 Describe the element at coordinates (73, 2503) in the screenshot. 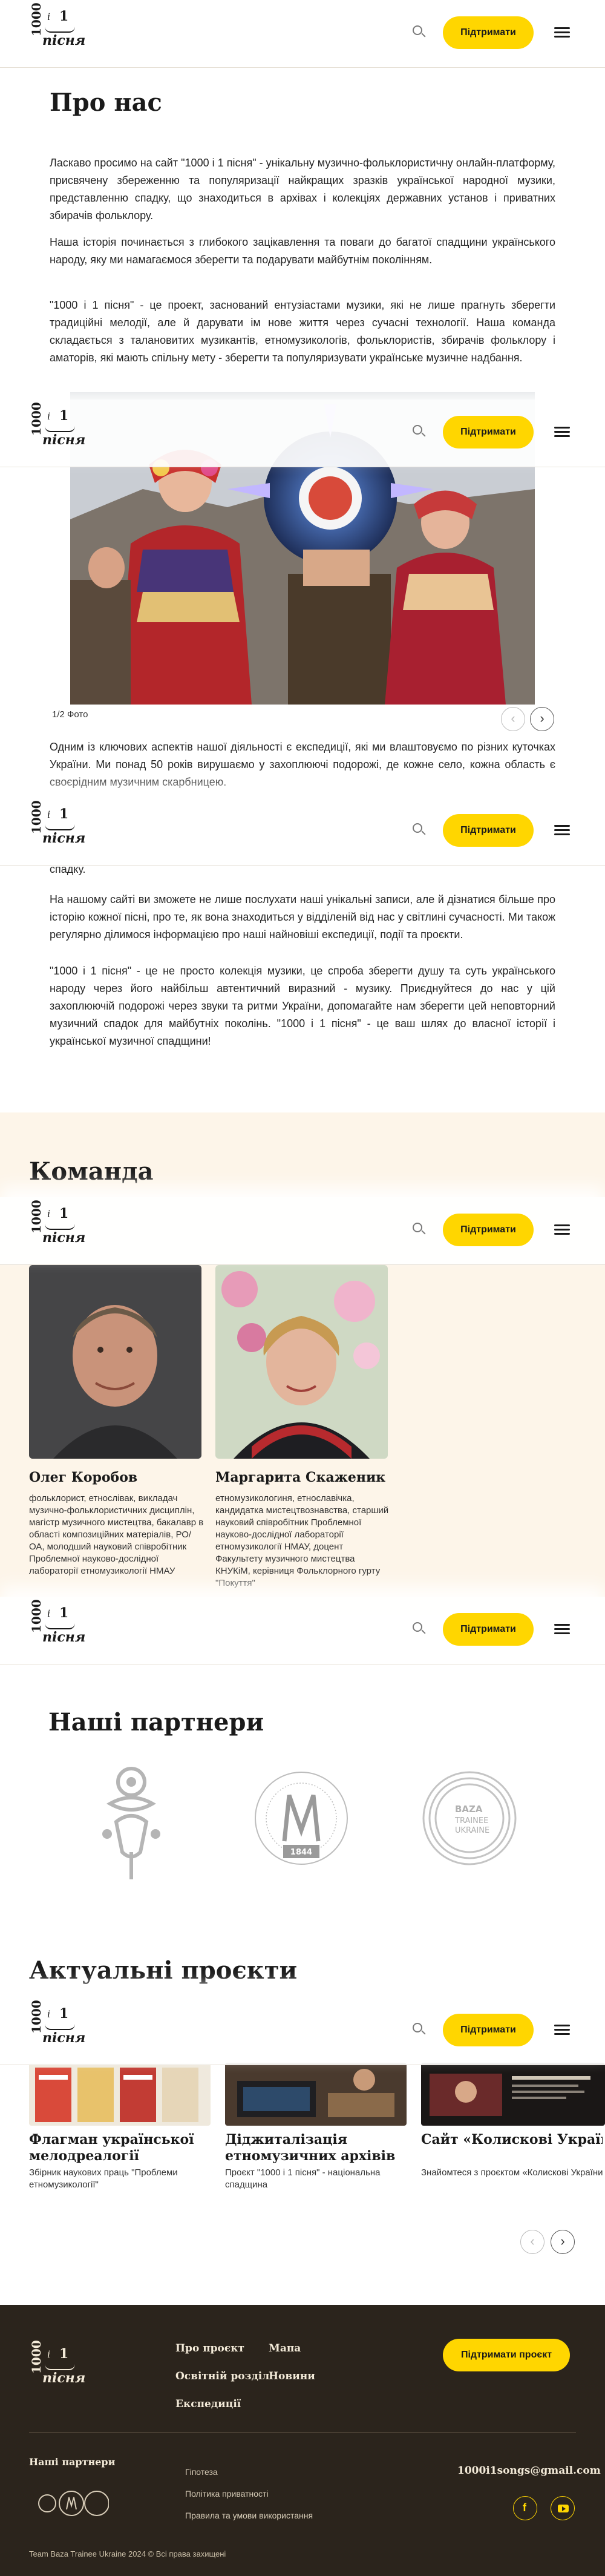

I see `footer-partner-logos` at that location.